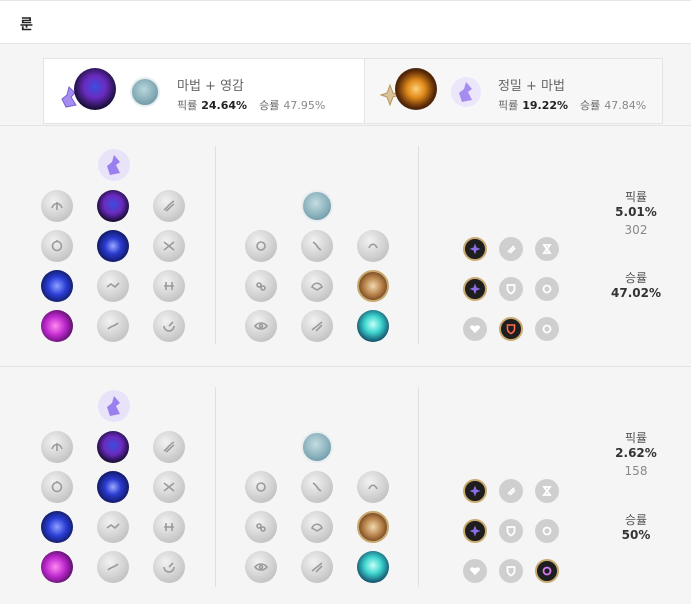  Describe the element at coordinates (465, 92) in the screenshot. I see `sorcery-secondary-icon` at that location.